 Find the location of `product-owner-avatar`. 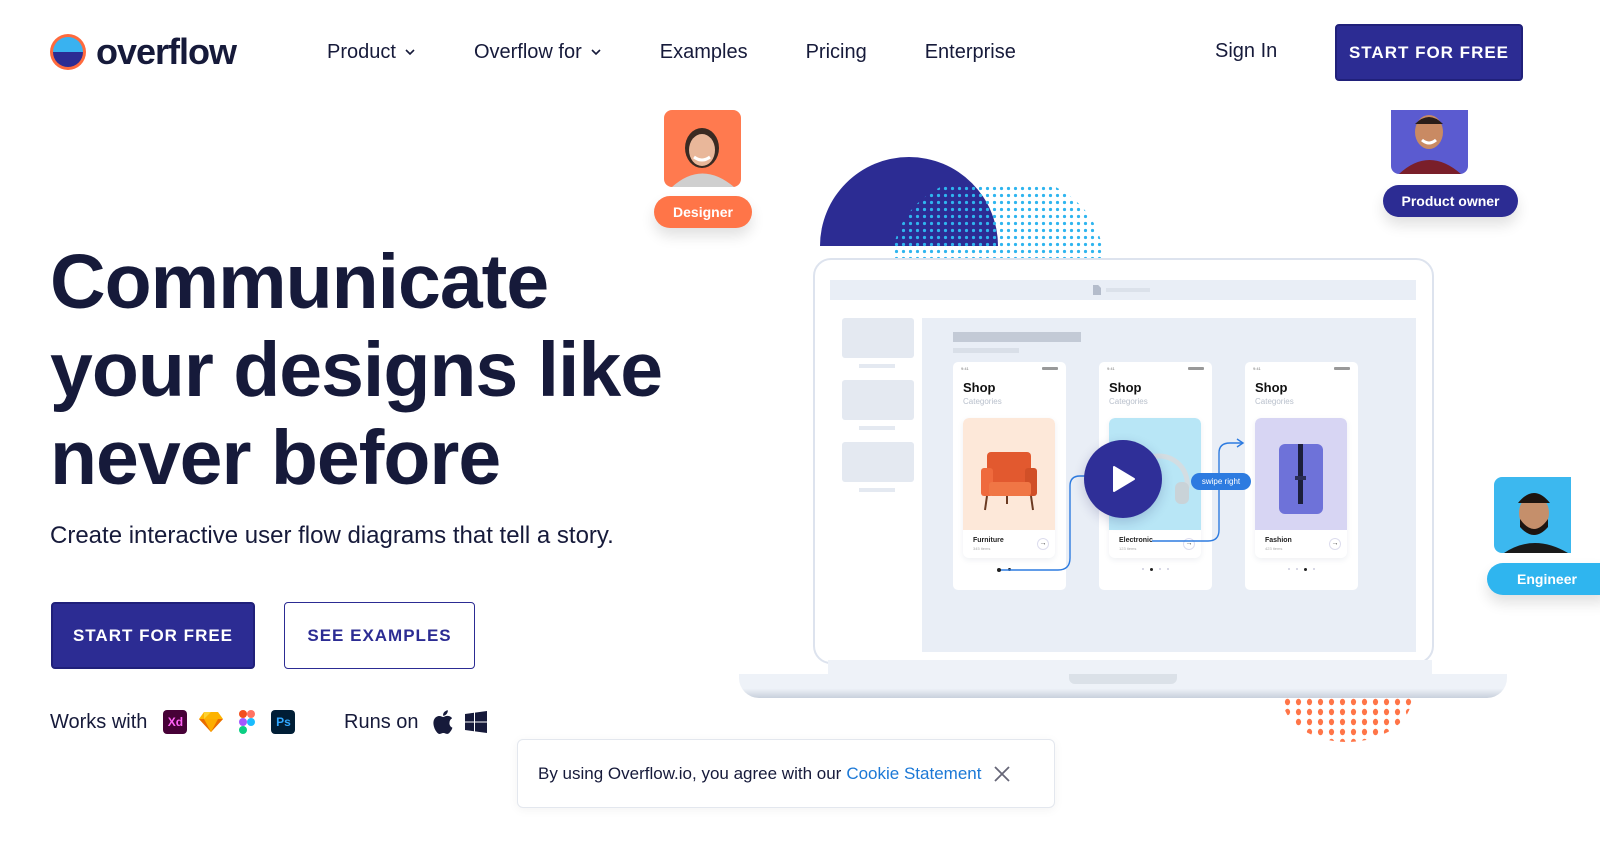

product-owner-avatar is located at coordinates (1429, 142).